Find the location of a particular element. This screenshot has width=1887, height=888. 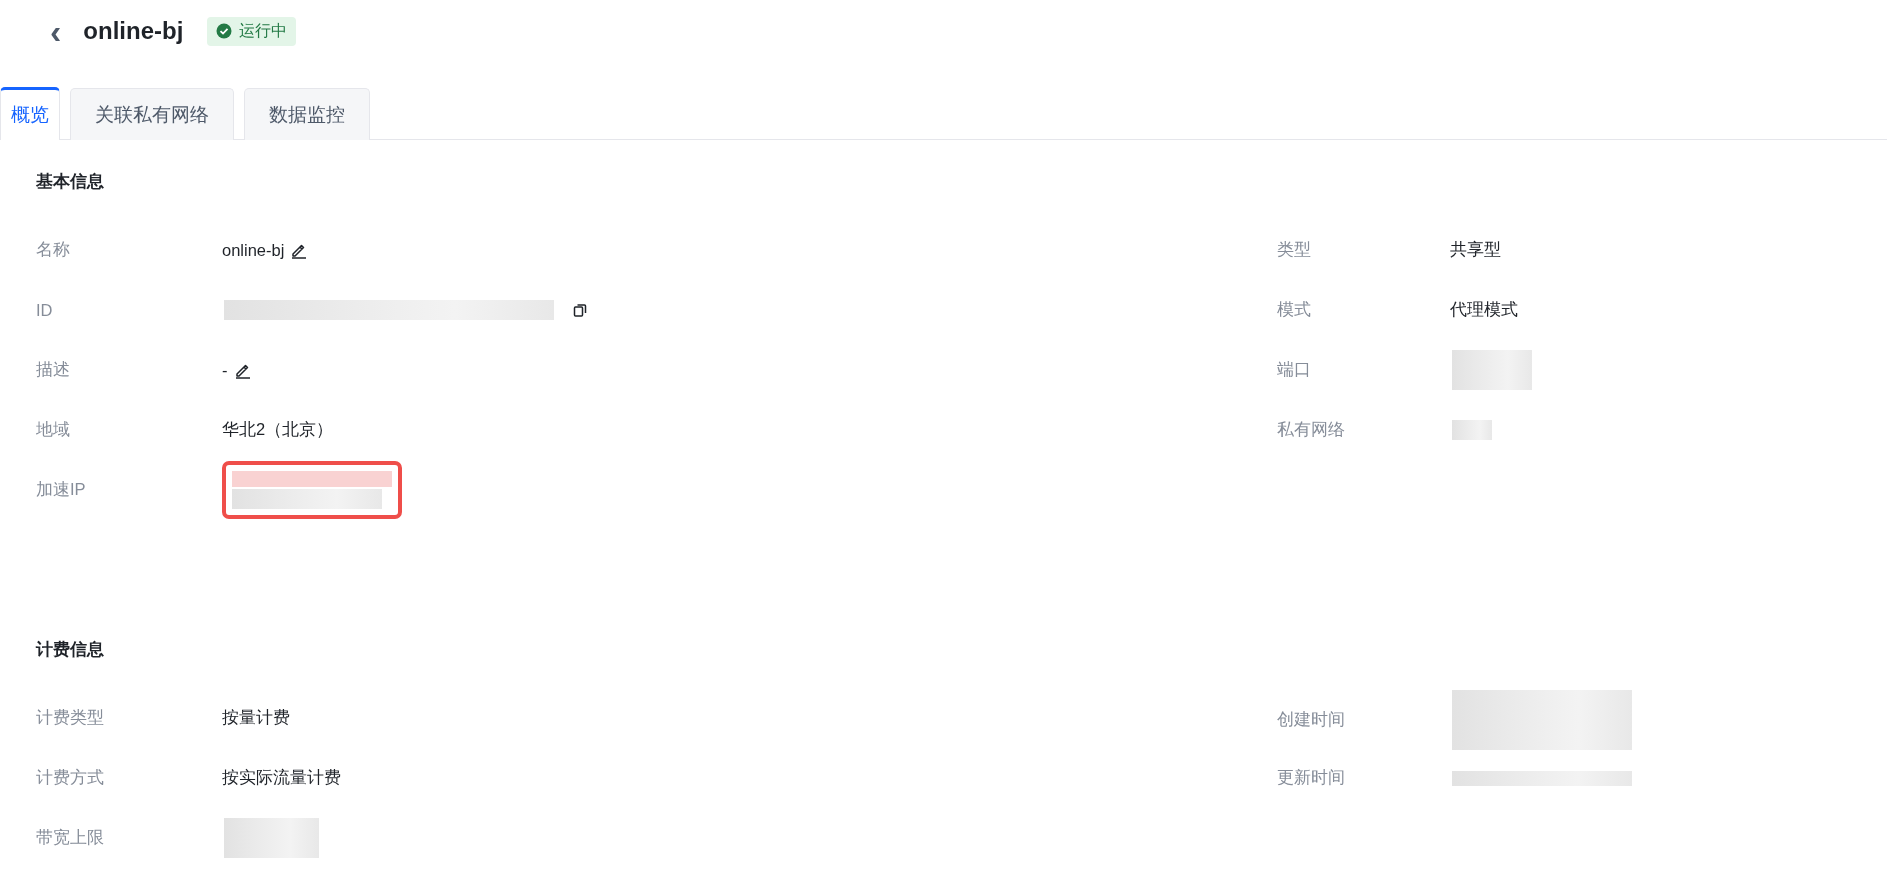

status-badge: 运行中 is located at coordinates (252, 31).